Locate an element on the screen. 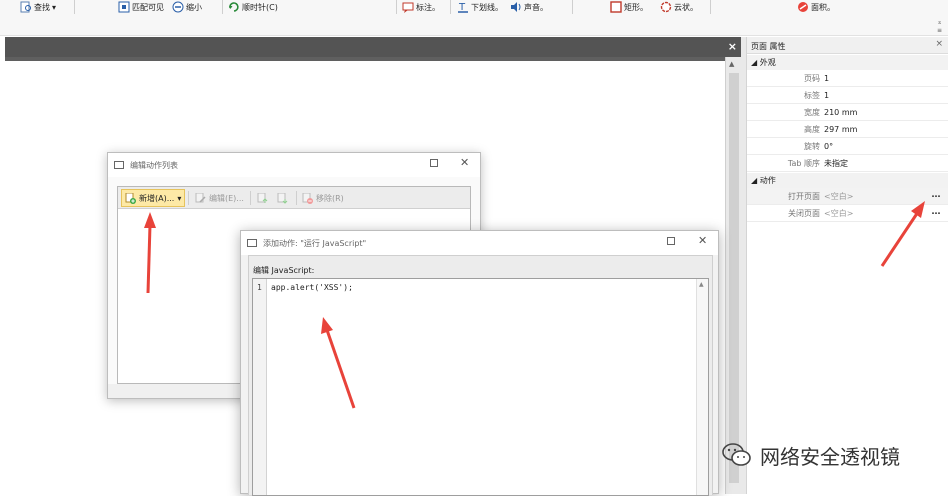 The width and height of the screenshot is (948, 496). rotate-clockwise-icon is located at coordinates (234, 7).